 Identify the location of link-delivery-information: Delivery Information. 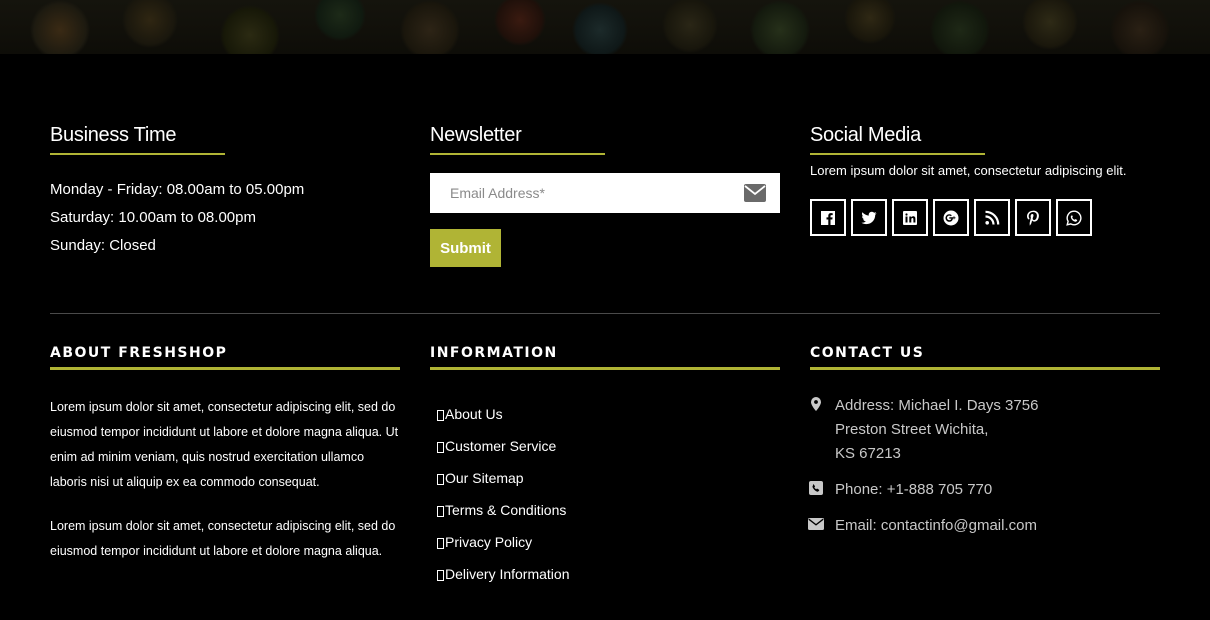
(503, 574).